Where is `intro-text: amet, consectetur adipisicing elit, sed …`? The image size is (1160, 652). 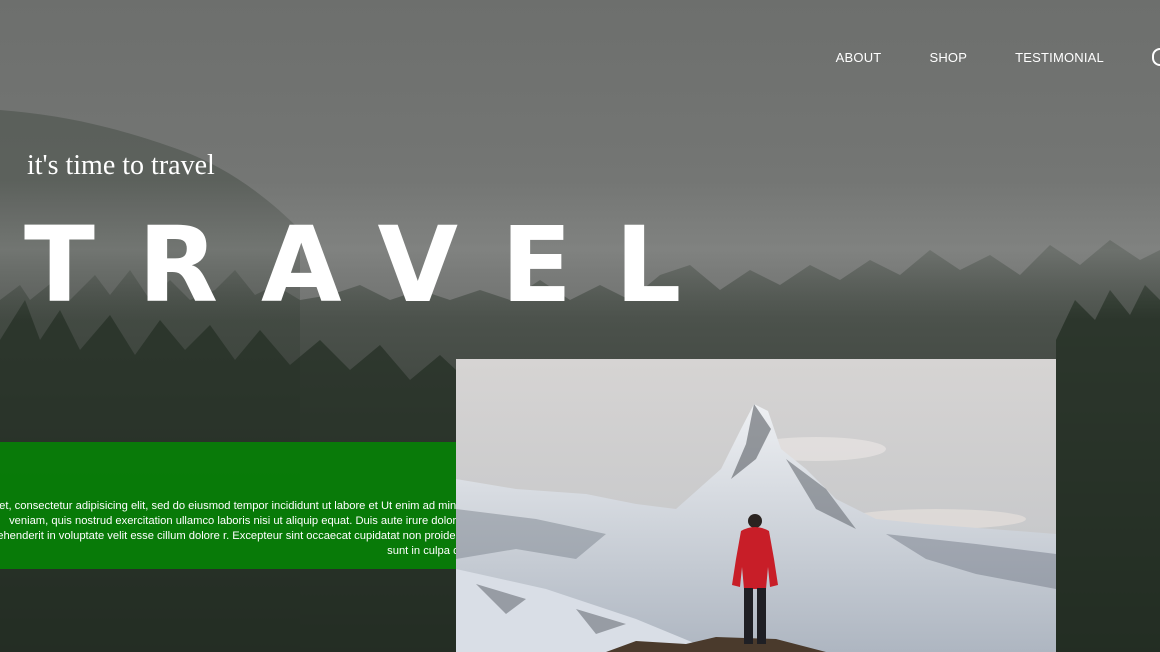 intro-text: amet, consectetur adipisicing elit, sed … is located at coordinates (234, 528).